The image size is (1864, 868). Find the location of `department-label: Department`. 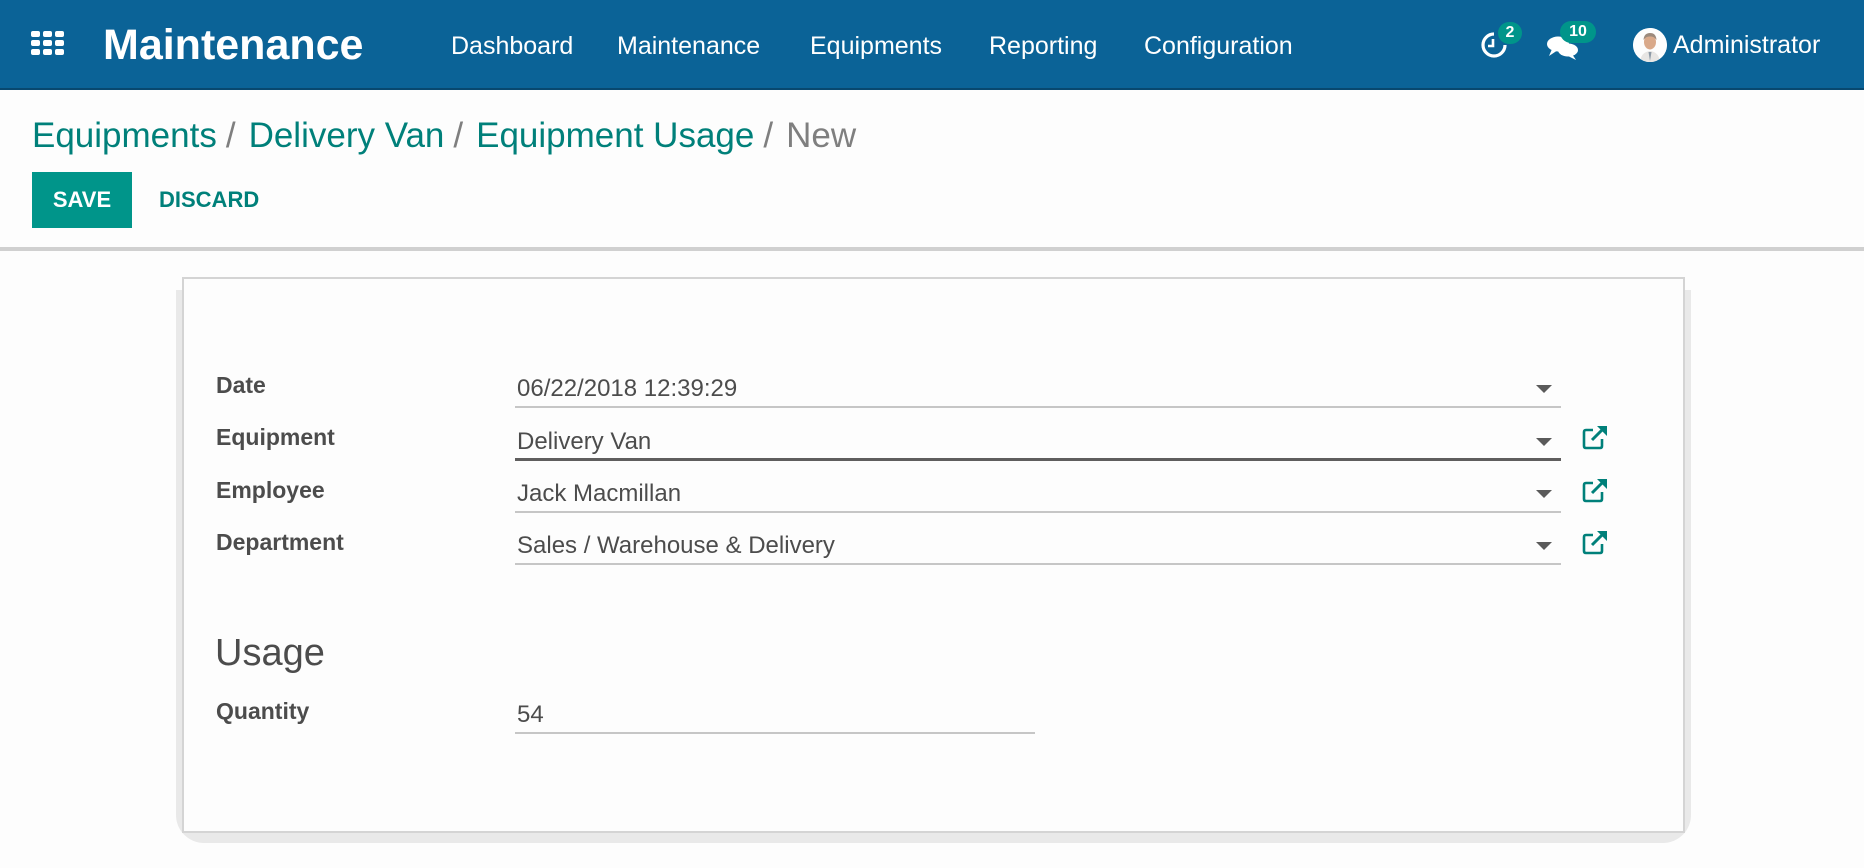

department-label: Department is located at coordinates (280, 542).